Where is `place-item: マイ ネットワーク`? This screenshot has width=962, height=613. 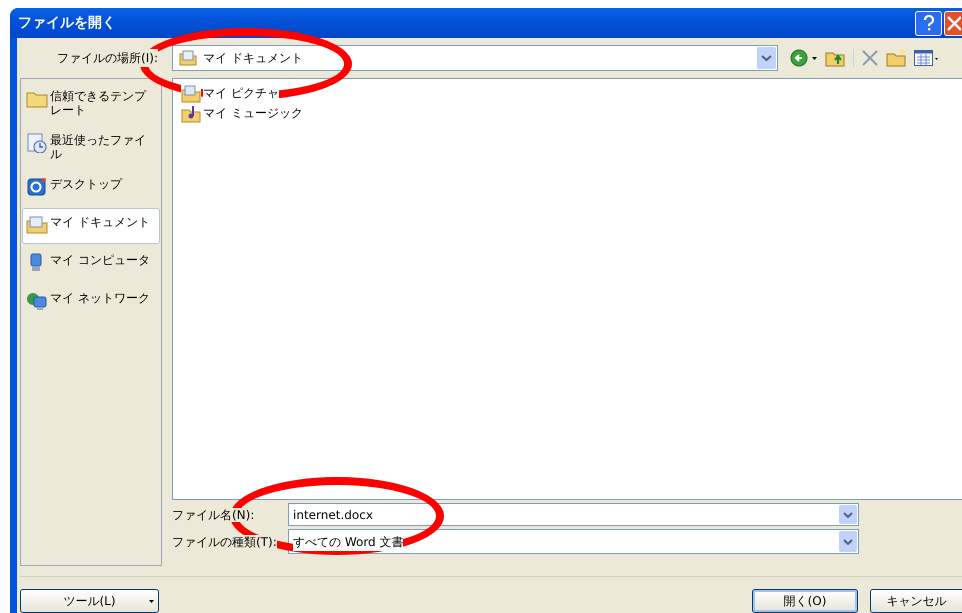
place-item: マイ ネットワーク is located at coordinates (91, 302).